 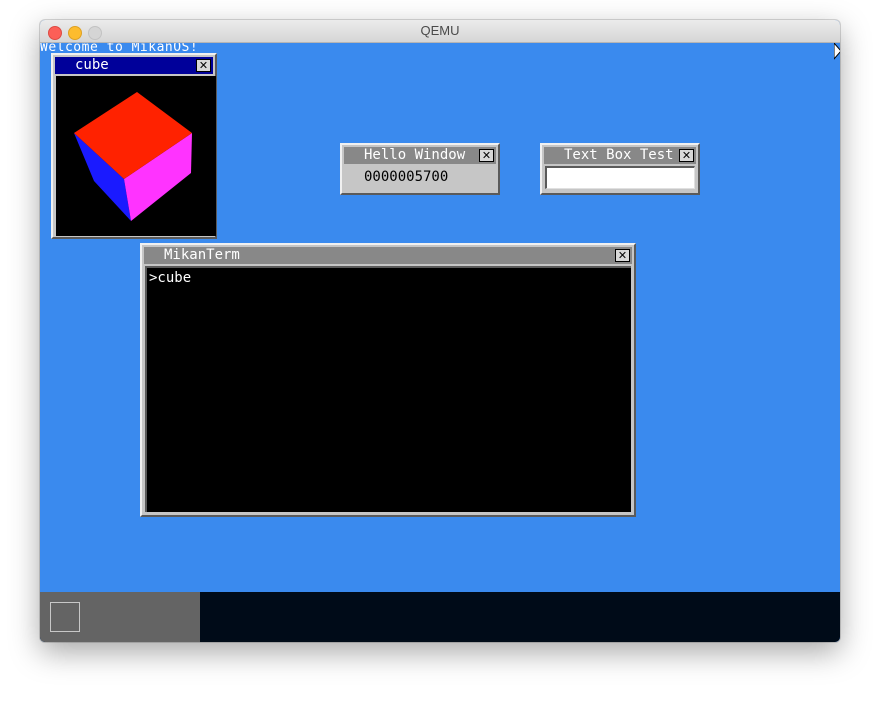 I want to click on textbox-close-button: ✕, so click(x=686, y=155).